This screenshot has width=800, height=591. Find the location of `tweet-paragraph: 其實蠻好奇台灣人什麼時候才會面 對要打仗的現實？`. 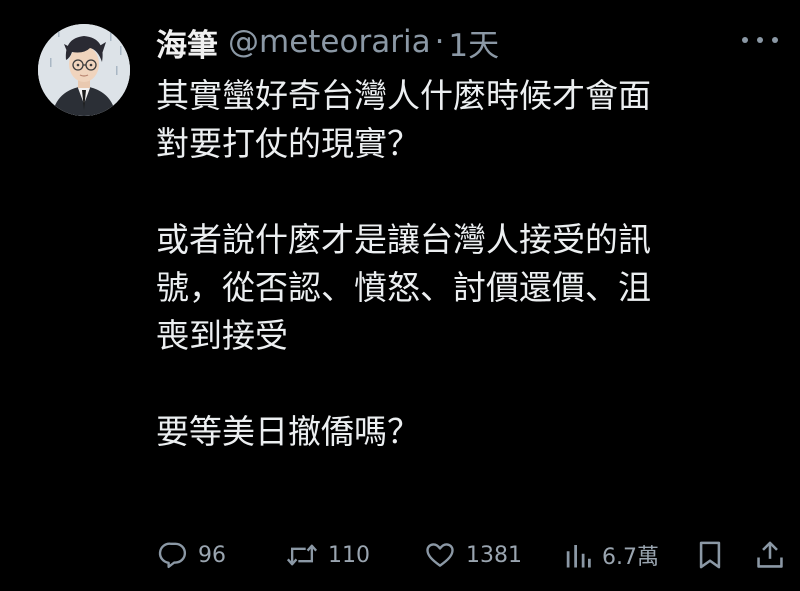

tweet-paragraph: 其實蠻好奇台灣人什麼時候才會面 對要打仗的現實？ is located at coordinates (466, 120).